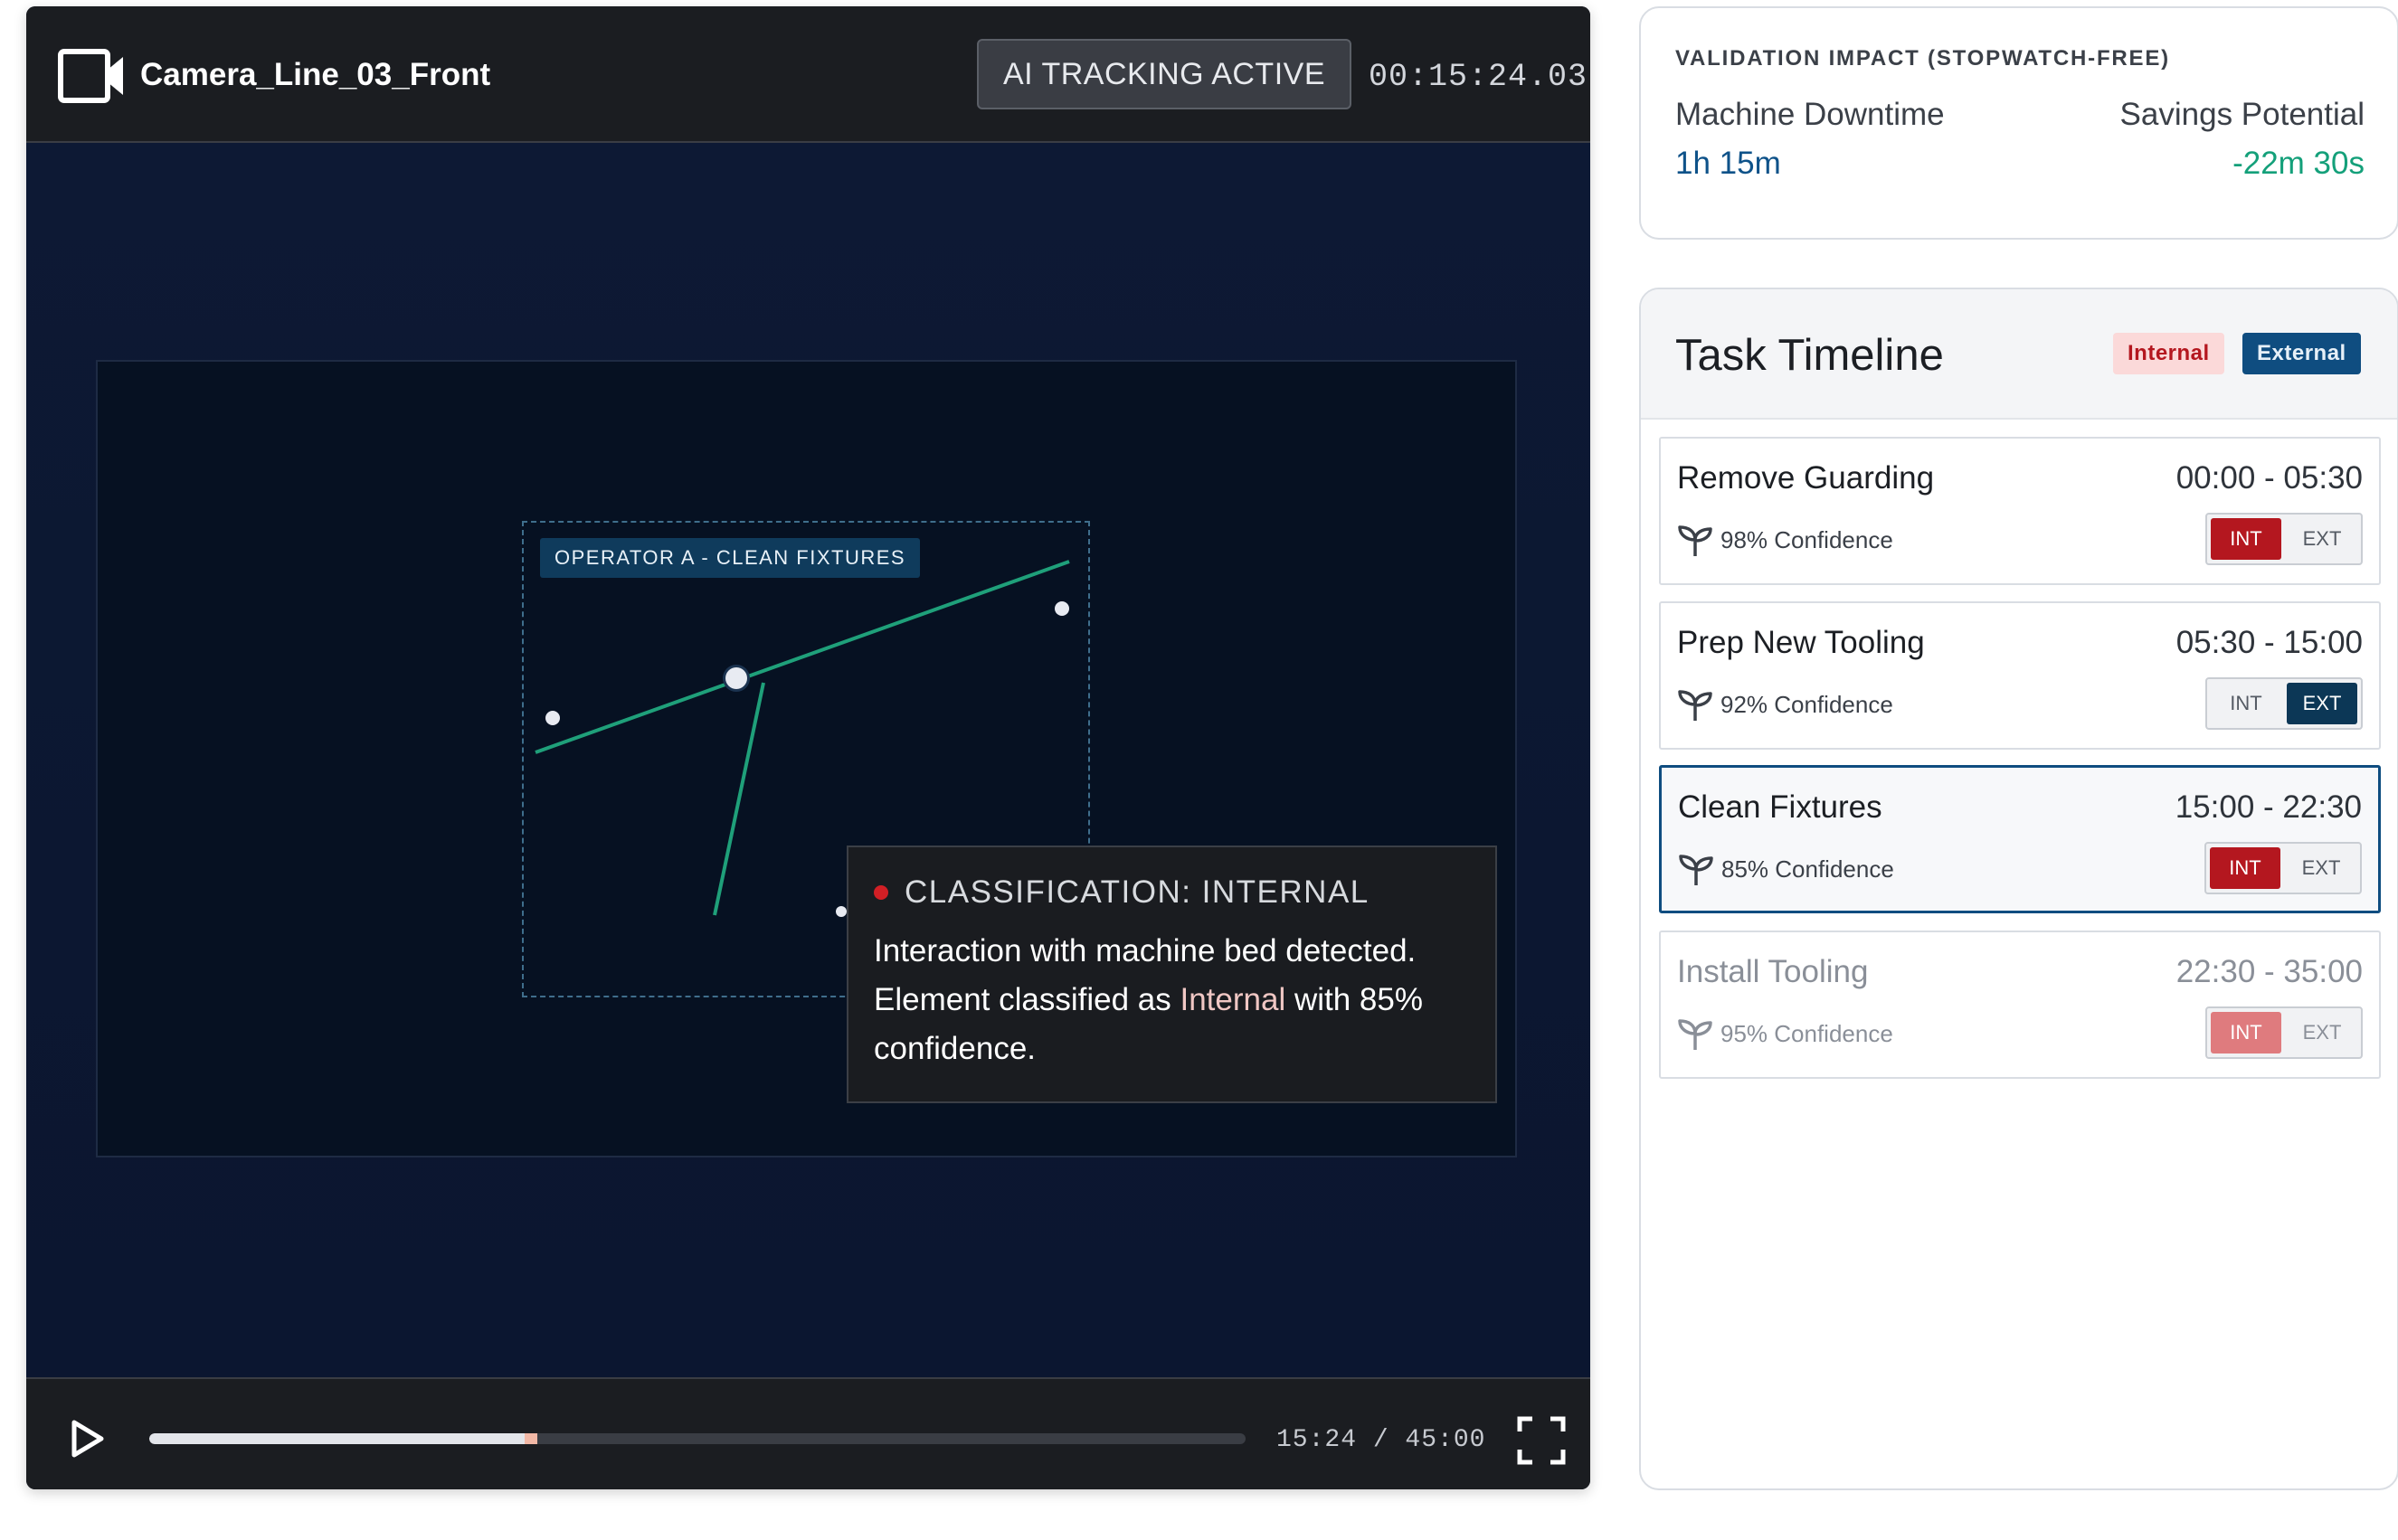  I want to click on playback-controls: 15:24 / 45:00, so click(808, 1433).